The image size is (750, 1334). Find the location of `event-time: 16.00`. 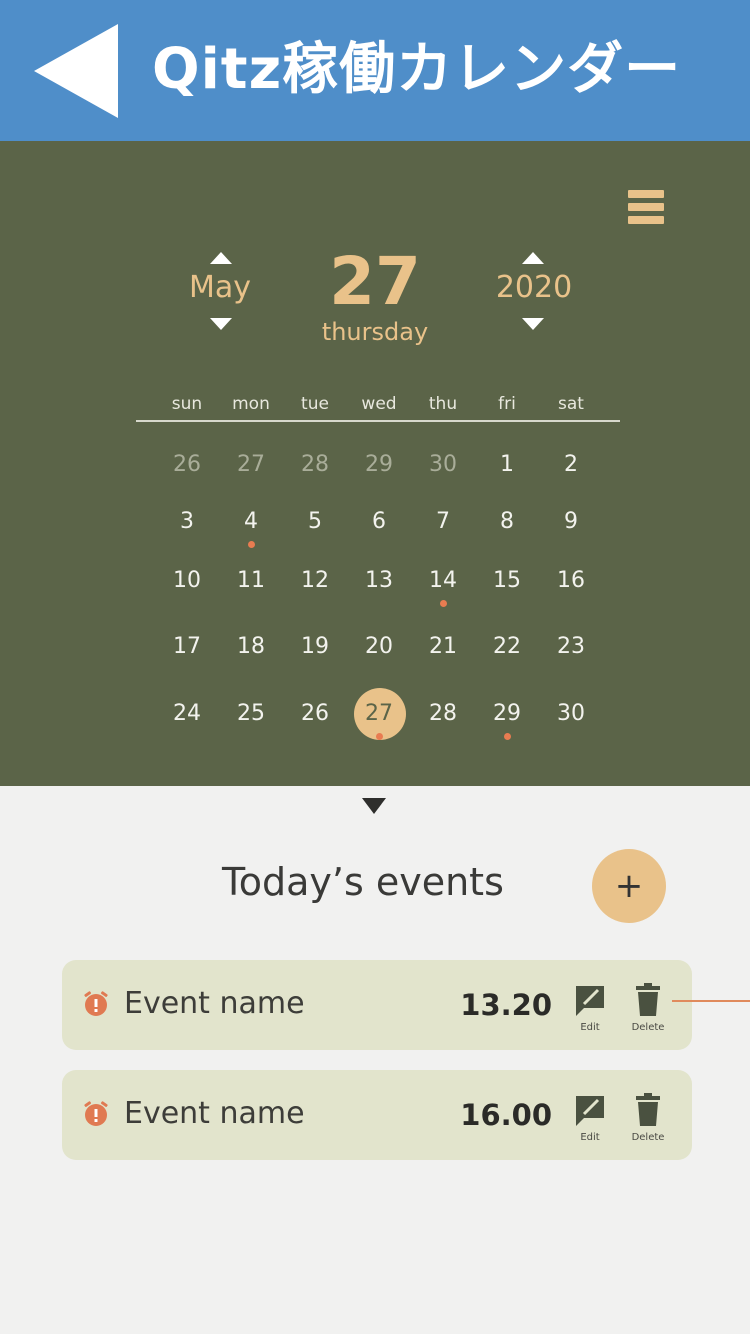

event-time: 16.00 is located at coordinates (506, 1115).